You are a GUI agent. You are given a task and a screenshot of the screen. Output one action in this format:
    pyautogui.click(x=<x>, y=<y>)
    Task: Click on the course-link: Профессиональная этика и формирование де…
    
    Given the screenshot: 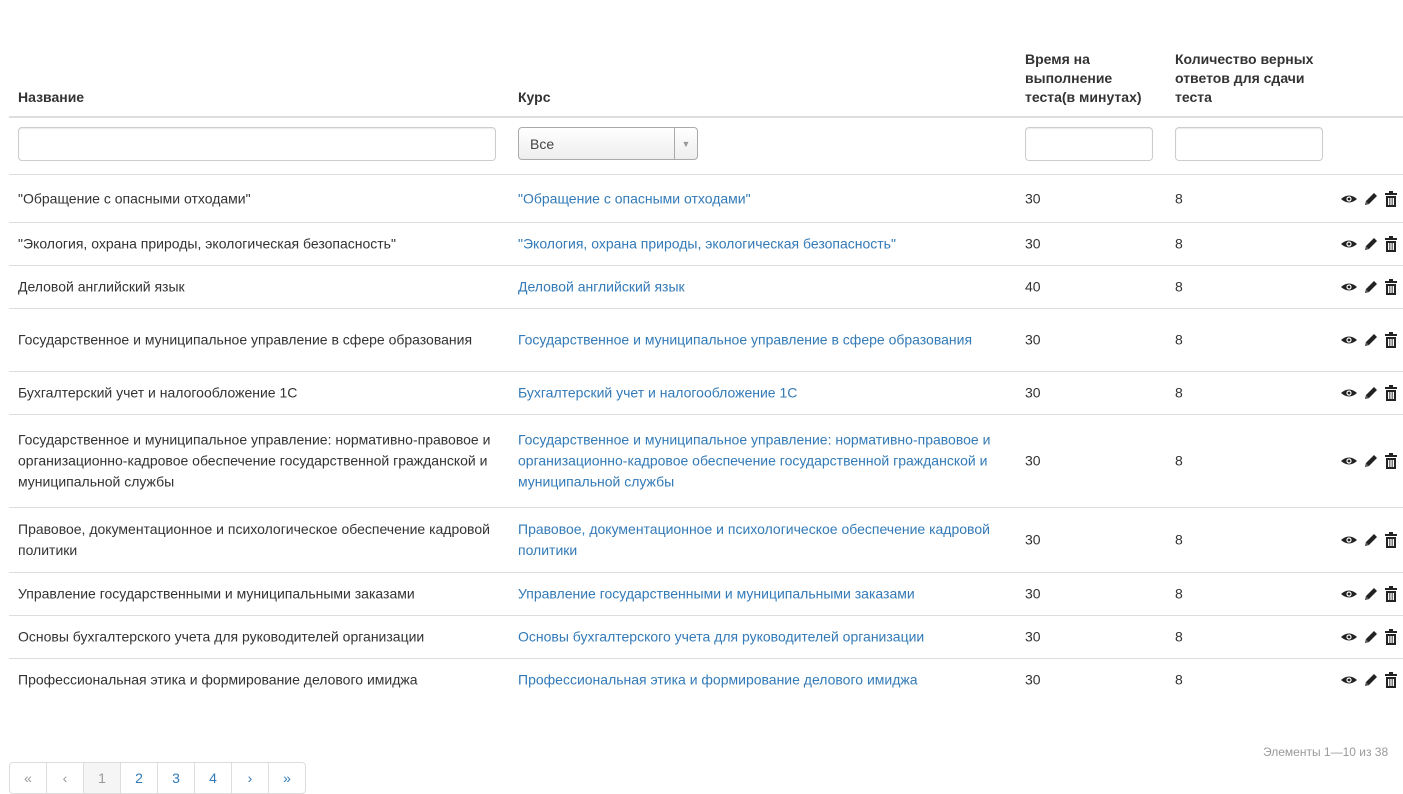 What is the action you would take?
    pyautogui.click(x=758, y=680)
    